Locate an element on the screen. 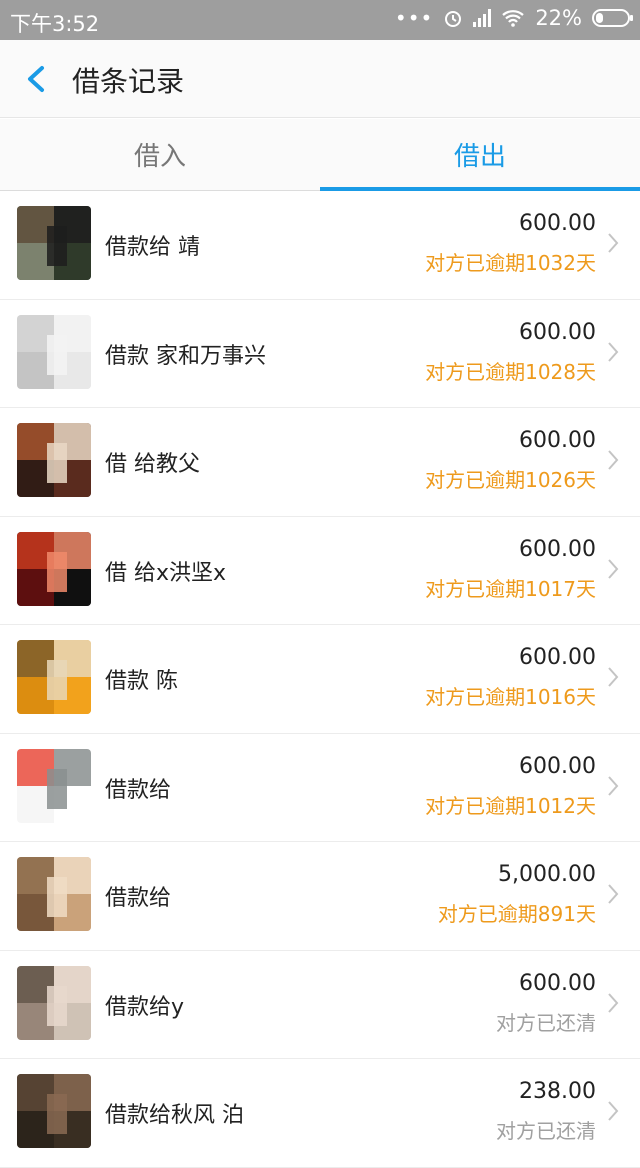 The height and width of the screenshot is (1168, 640). tab-lend-out: 借出 is located at coordinates (480, 155).